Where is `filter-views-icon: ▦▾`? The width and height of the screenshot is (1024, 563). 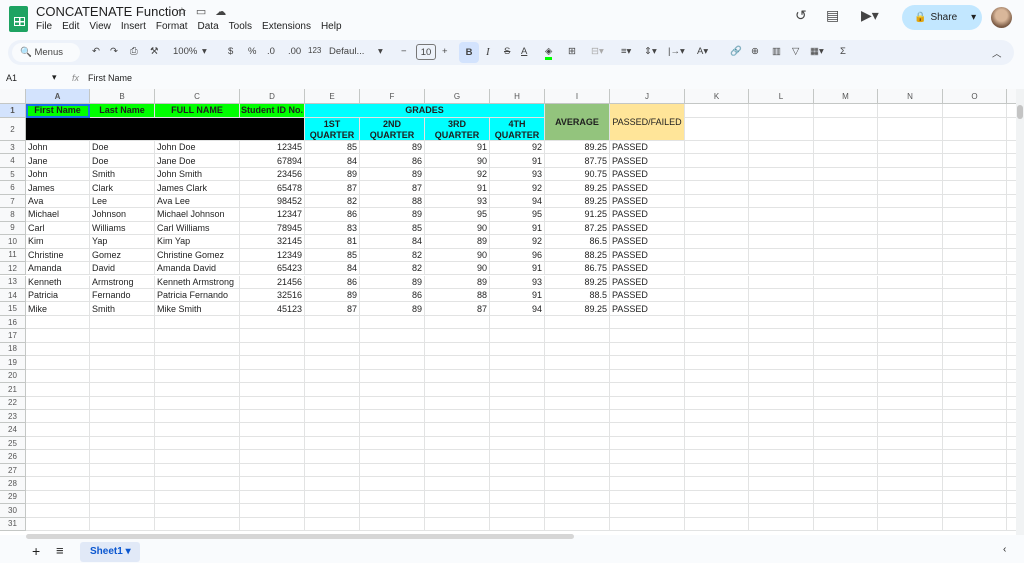 filter-views-icon: ▦▾ is located at coordinates (817, 51).